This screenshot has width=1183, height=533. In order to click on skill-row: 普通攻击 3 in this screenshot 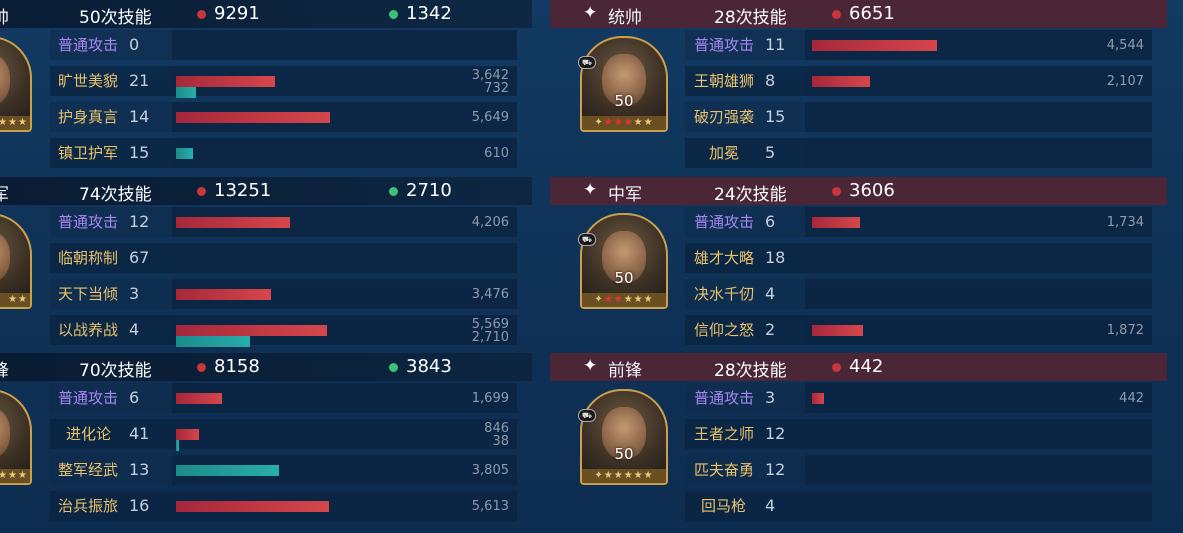, I will do `click(745, 398)`.